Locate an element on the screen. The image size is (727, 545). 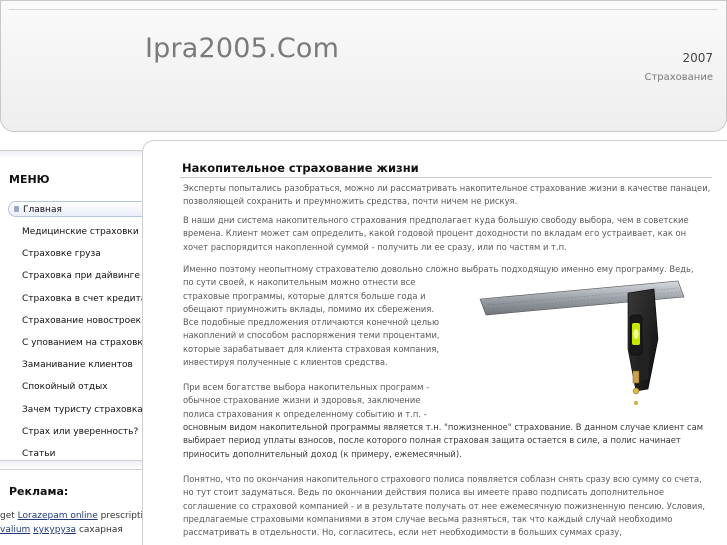
combination-square-image is located at coordinates (582, 342).